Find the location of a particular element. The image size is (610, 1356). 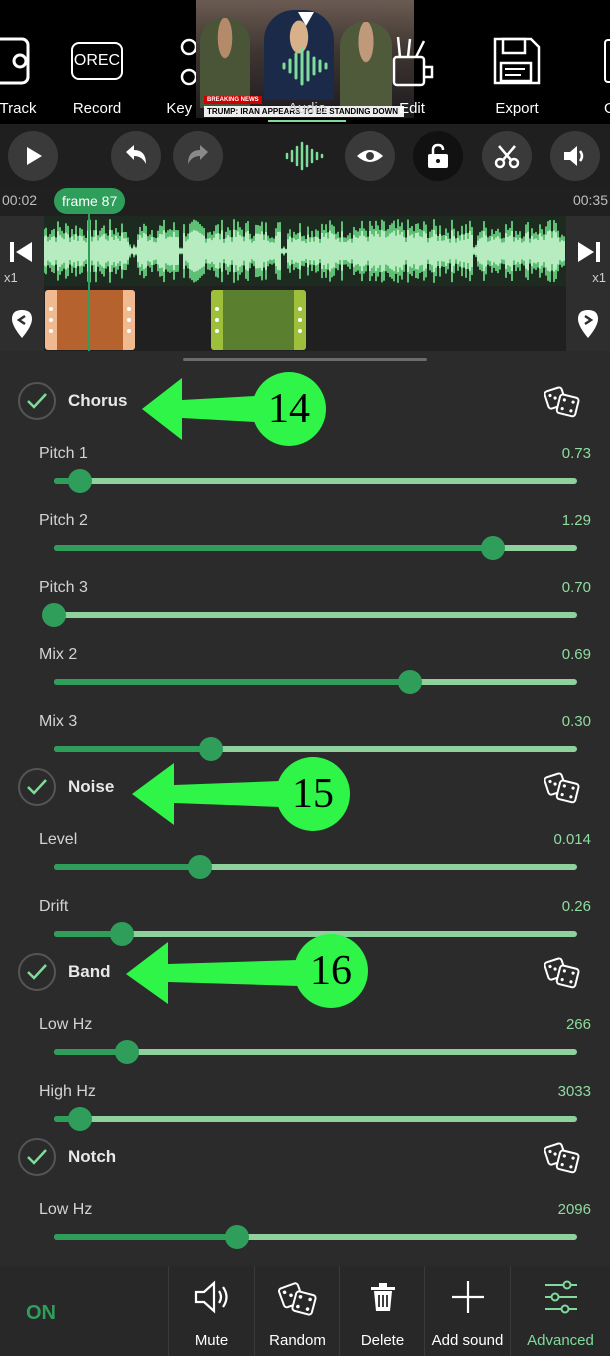

toolbar-record-button: OREC Record is located at coordinates (97, 73).